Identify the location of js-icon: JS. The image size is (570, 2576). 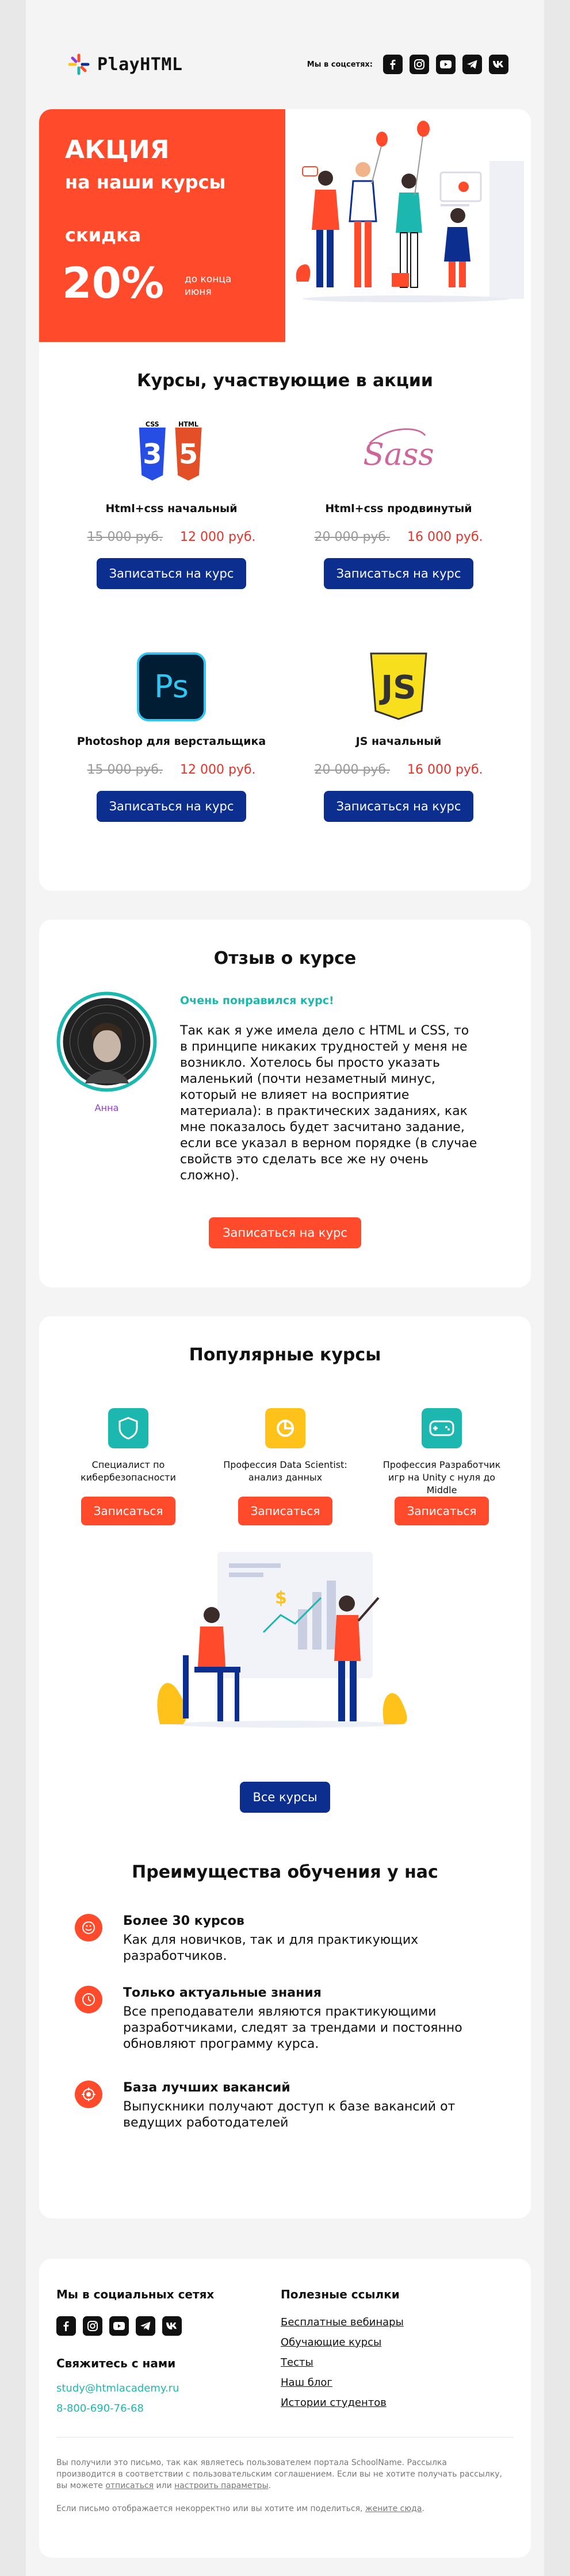
(399, 686).